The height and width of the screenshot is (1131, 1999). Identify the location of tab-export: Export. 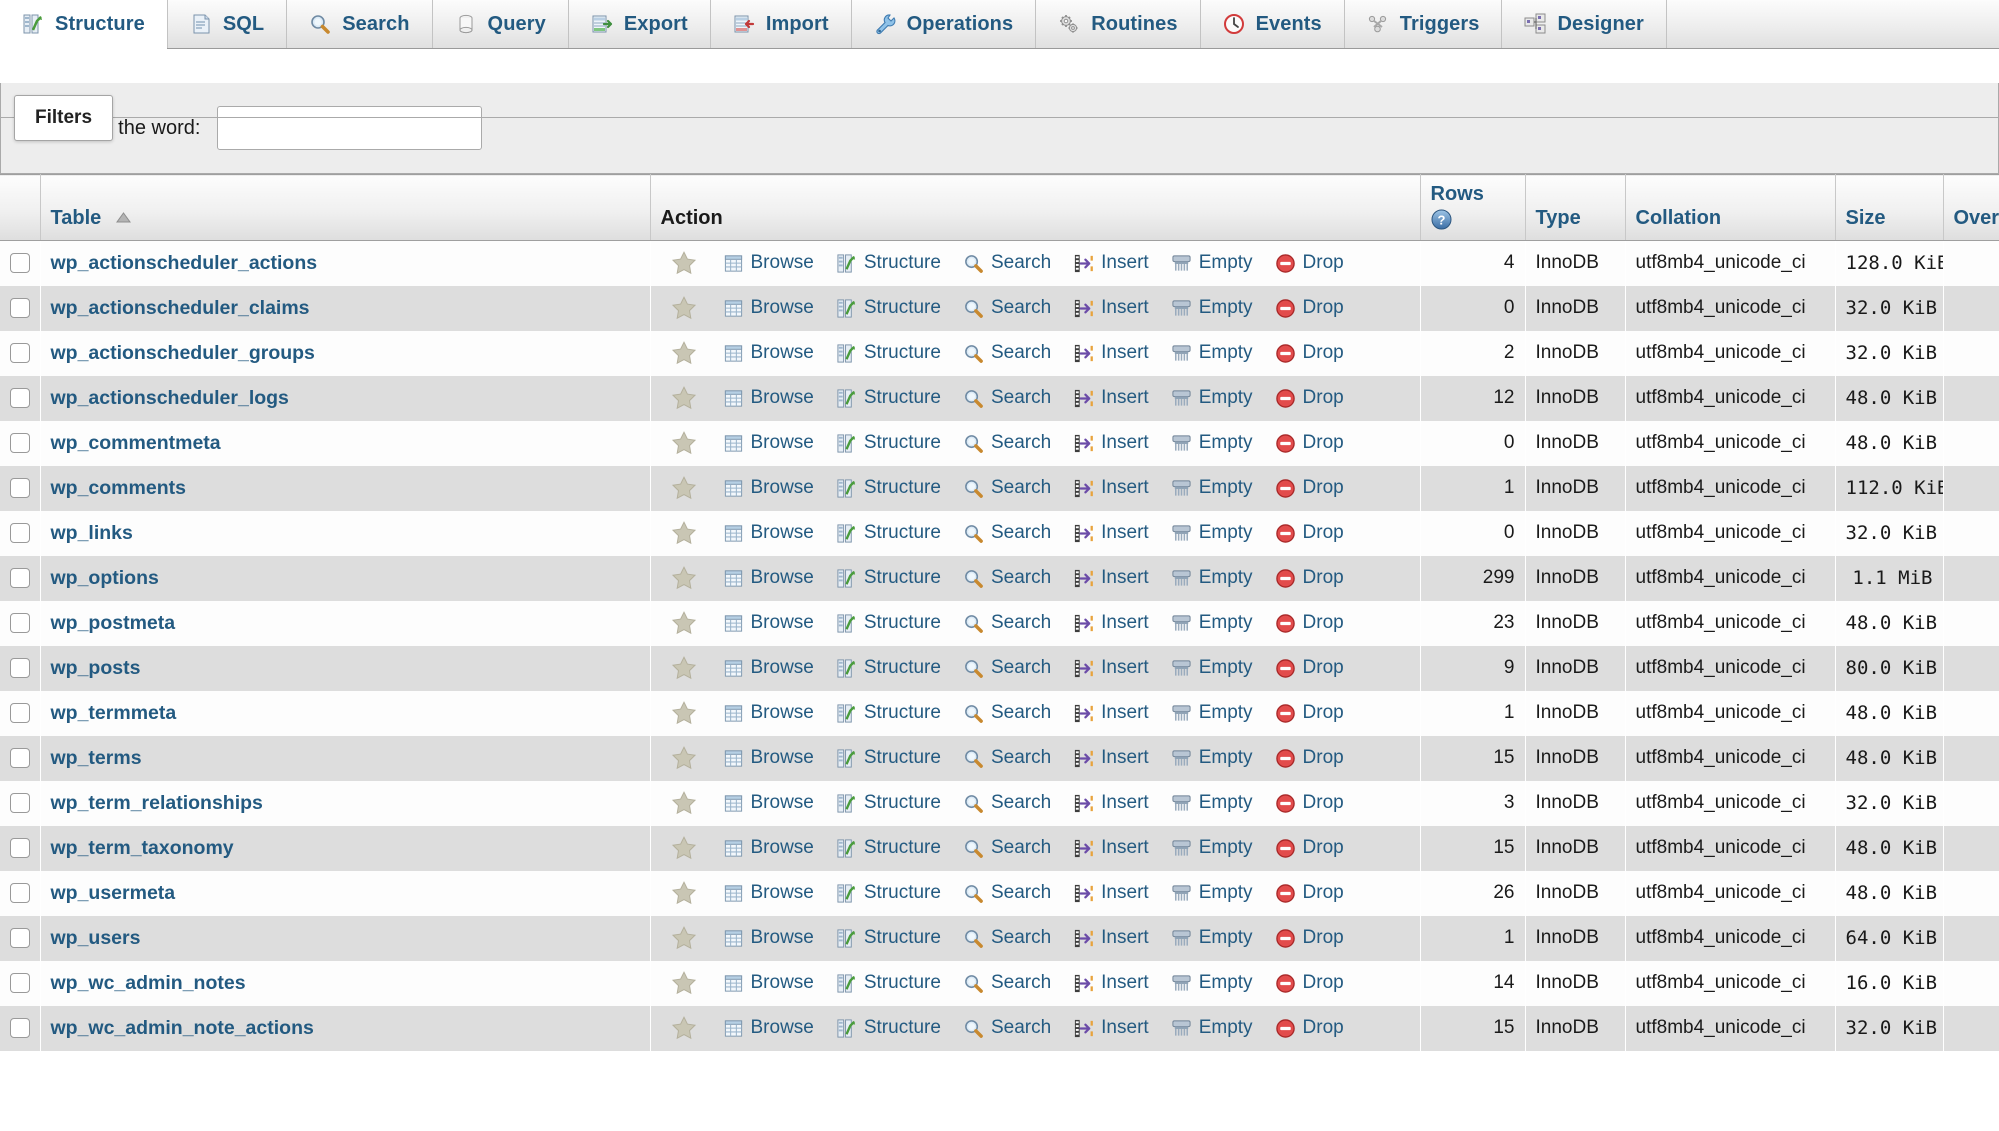
(639, 24).